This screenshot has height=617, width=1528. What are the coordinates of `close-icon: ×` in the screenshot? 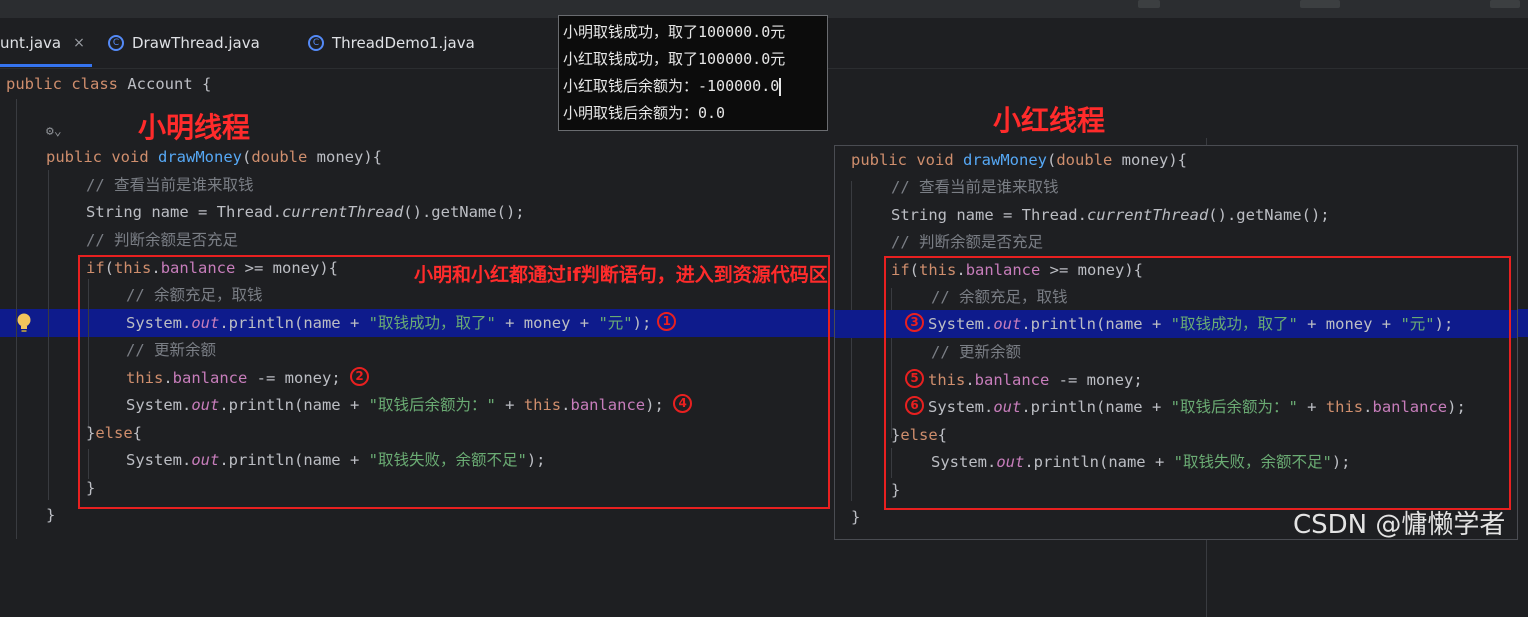 It's located at (79, 43).